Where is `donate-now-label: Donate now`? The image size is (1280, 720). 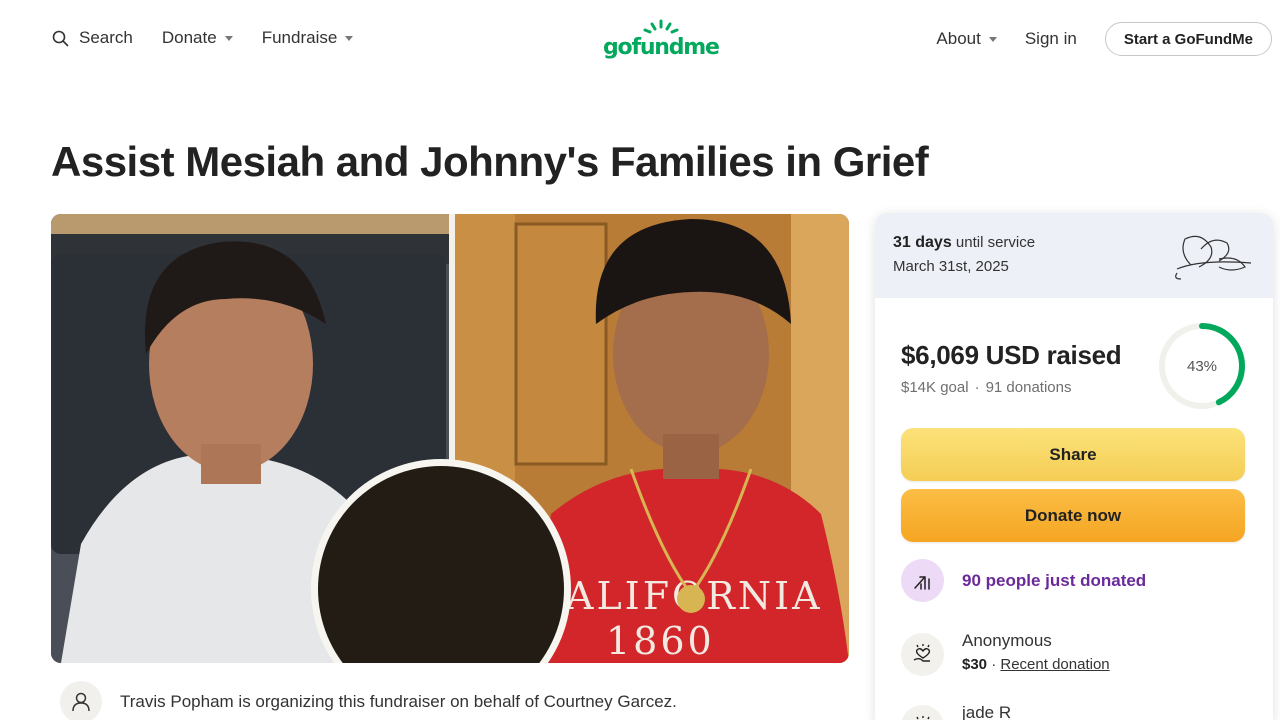
donate-now-label: Donate now is located at coordinates (1073, 515).